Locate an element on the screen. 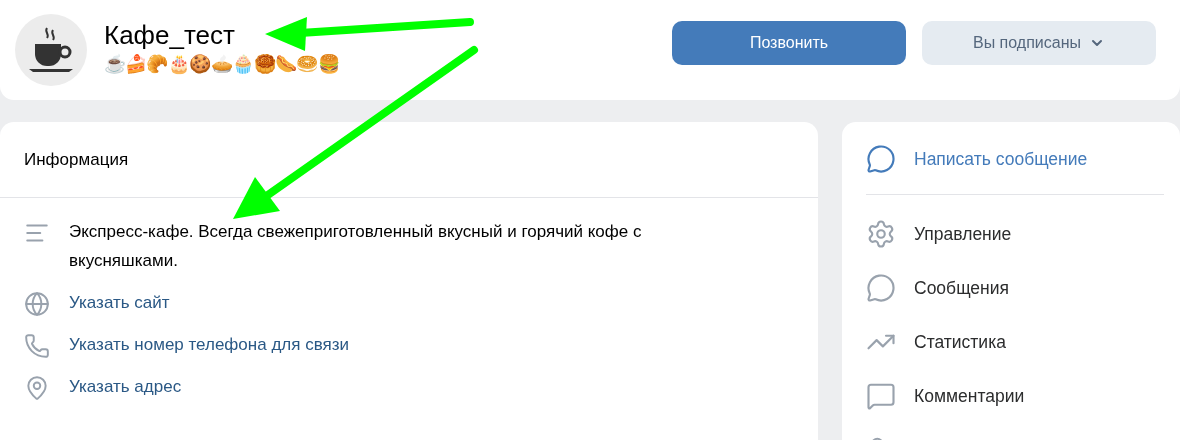 The image size is (1180, 440). card-title: Информация is located at coordinates (76, 159).